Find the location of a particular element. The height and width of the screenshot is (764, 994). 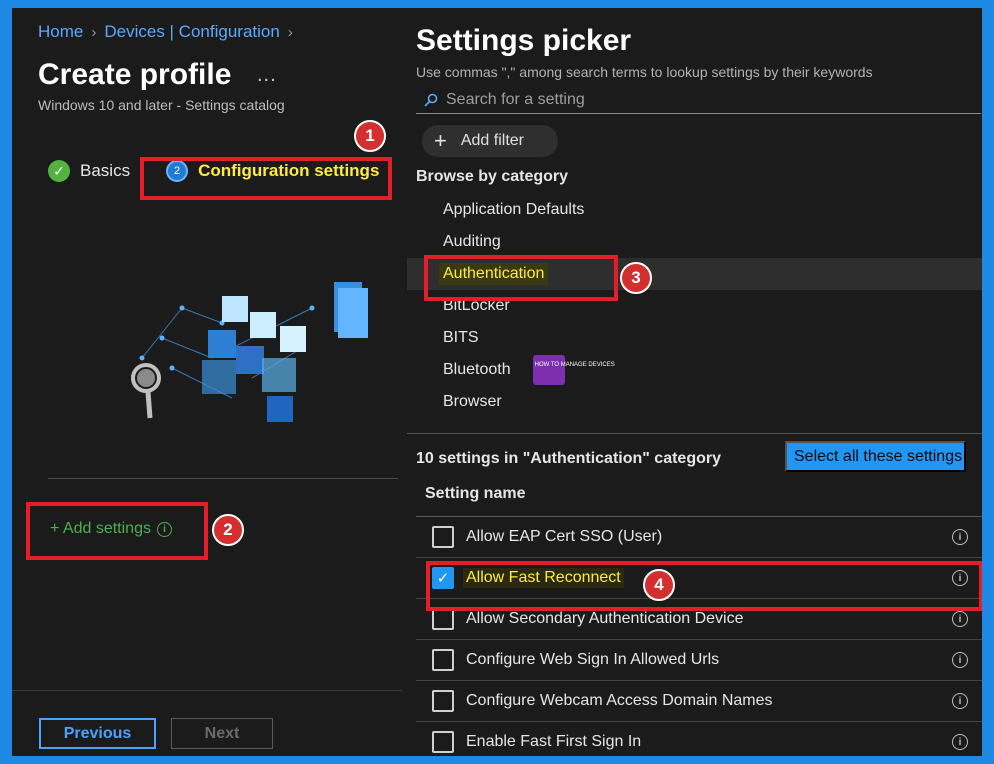

category-label: Application Defaults is located at coordinates (514, 209).